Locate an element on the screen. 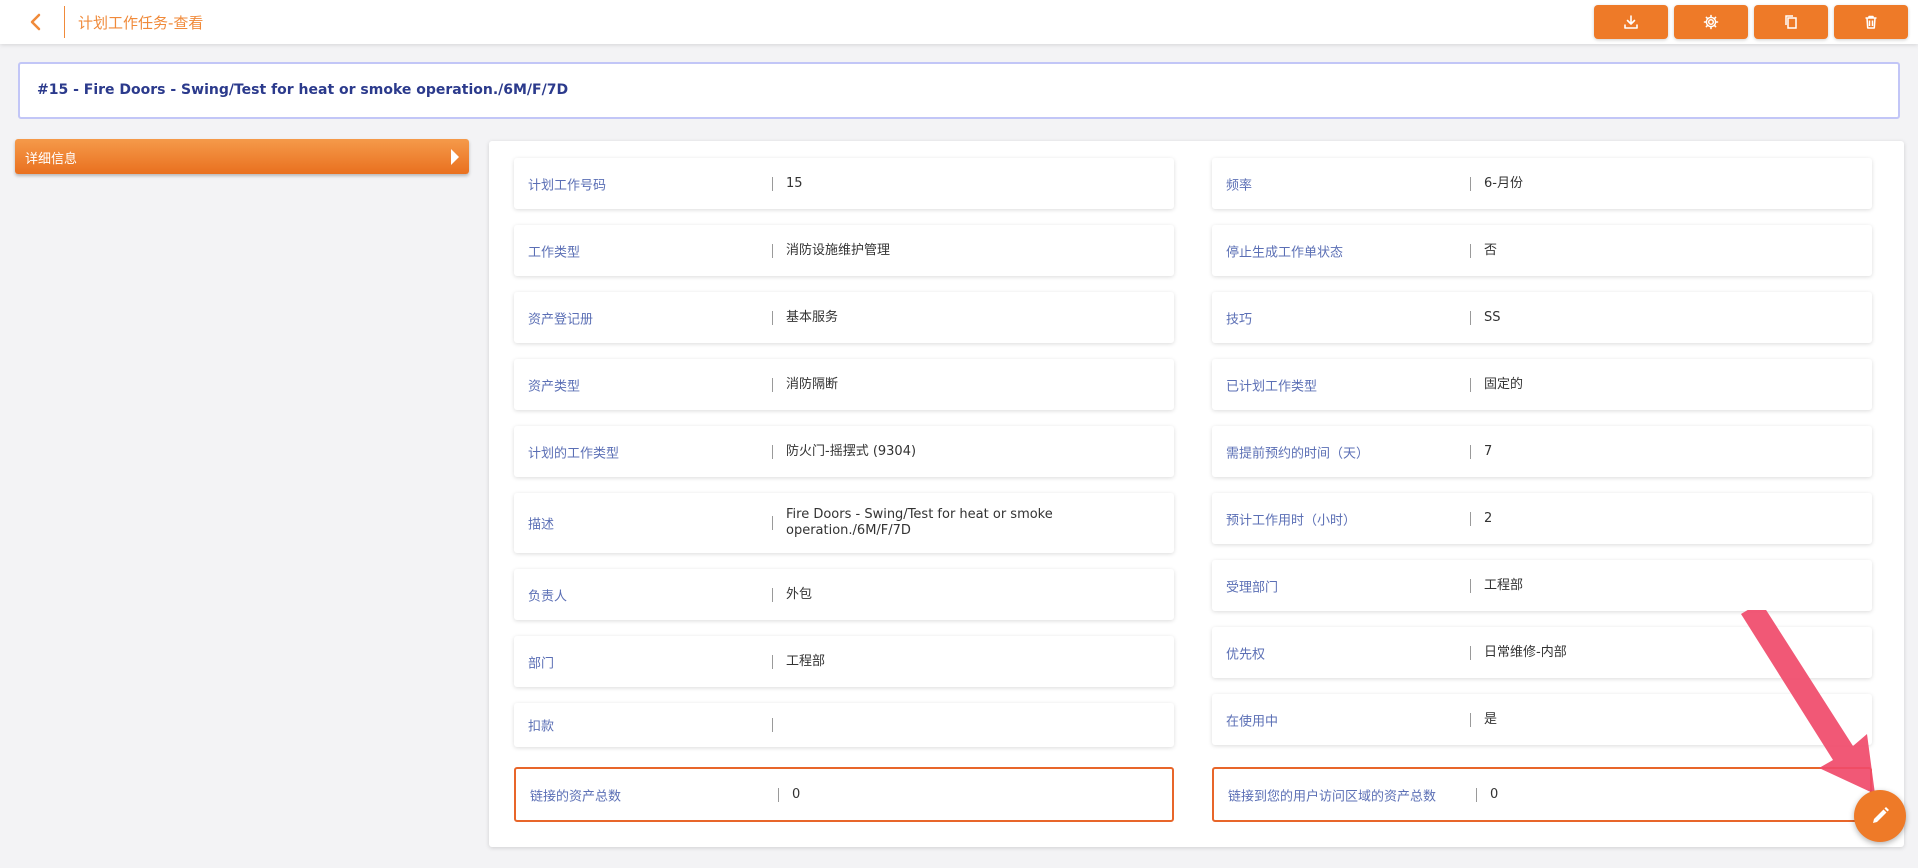 The width and height of the screenshot is (1918, 868). download-icon is located at coordinates (1631, 22).